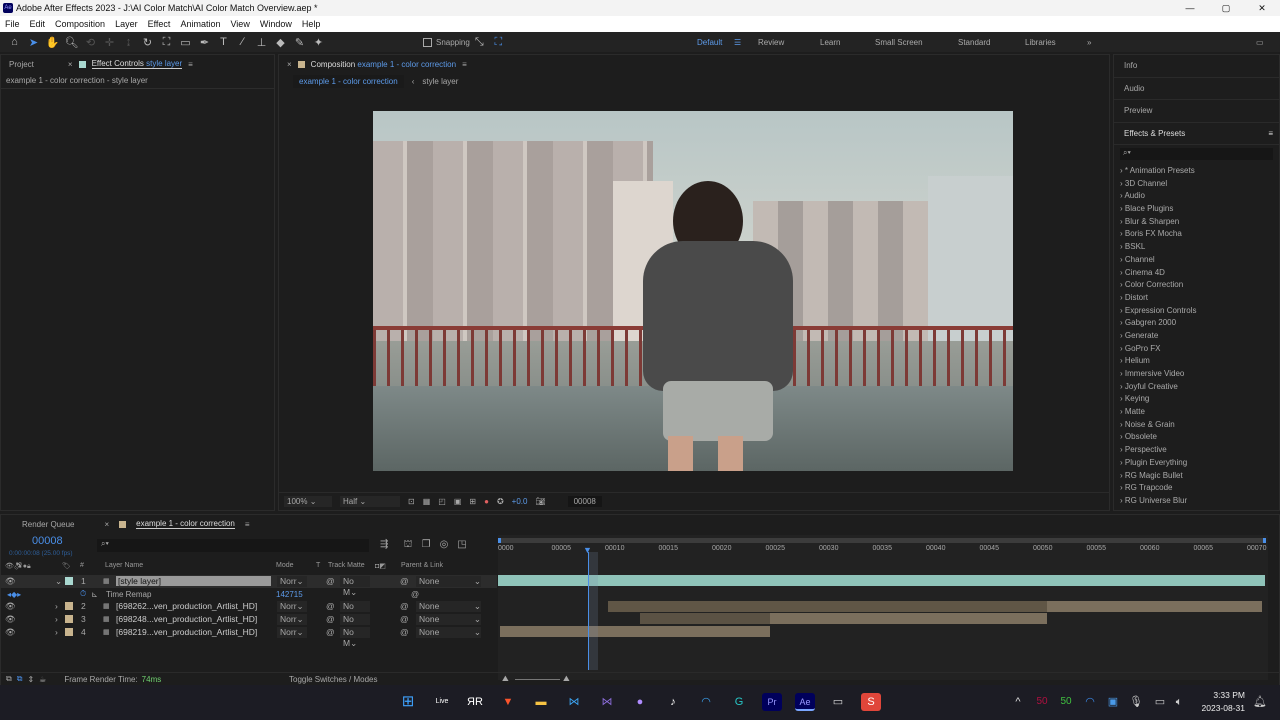  What do you see at coordinates (584, 501) in the screenshot?
I see `current-time-display: 00008` at bounding box center [584, 501].